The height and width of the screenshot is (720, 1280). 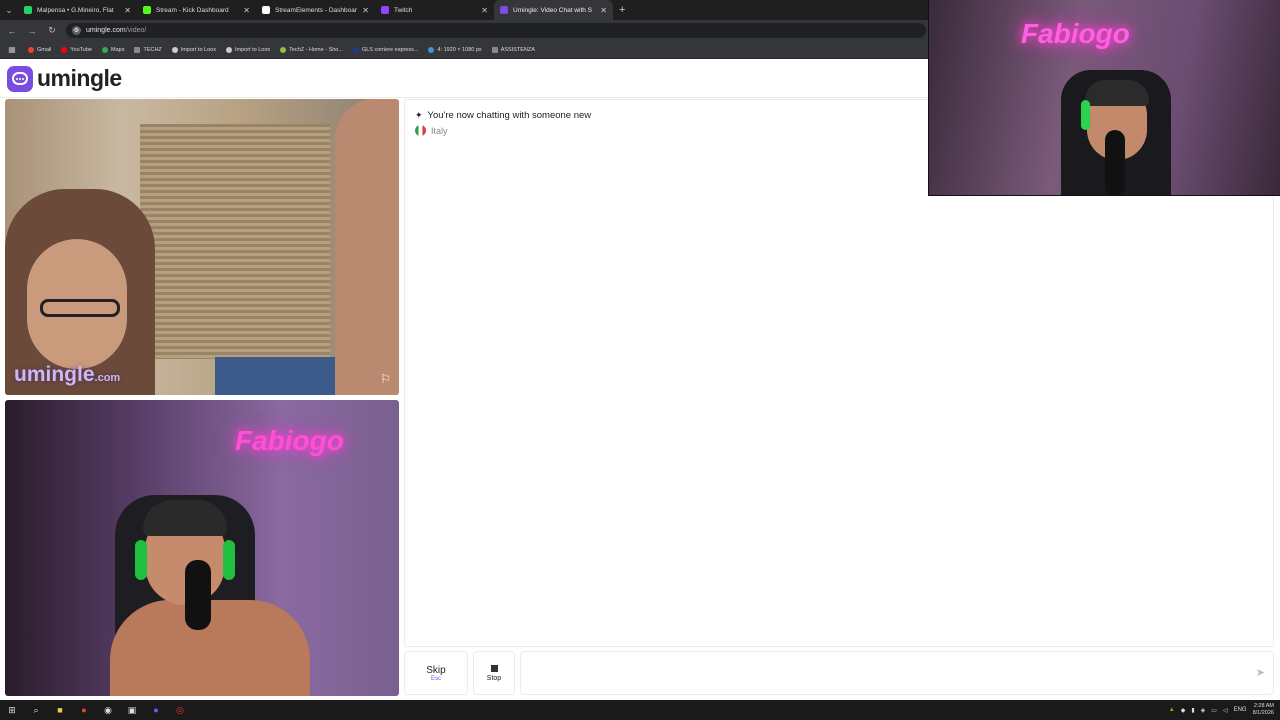 I want to click on country-name: Italy, so click(x=439, y=130).